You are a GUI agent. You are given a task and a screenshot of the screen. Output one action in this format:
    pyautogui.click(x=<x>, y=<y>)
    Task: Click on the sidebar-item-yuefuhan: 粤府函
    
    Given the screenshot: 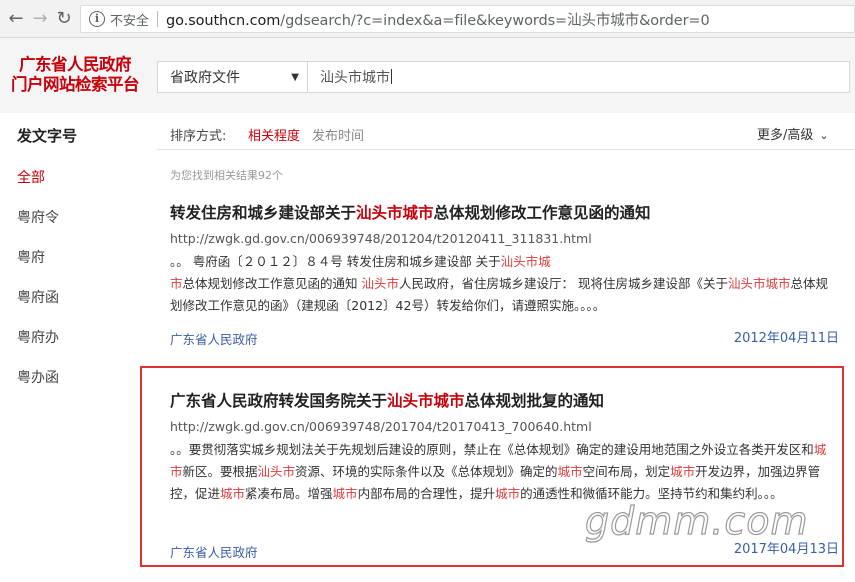 What is the action you would take?
    pyautogui.click(x=38, y=297)
    